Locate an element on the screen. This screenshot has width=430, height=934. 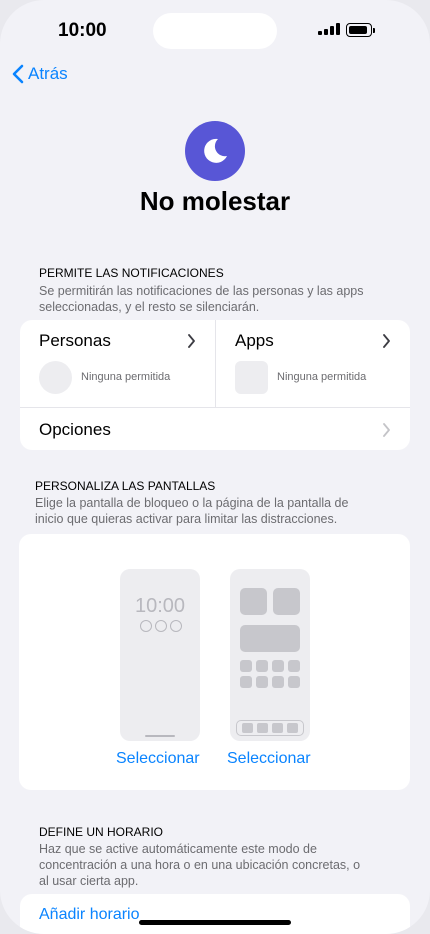
options-label: Opciones is located at coordinates (75, 429).